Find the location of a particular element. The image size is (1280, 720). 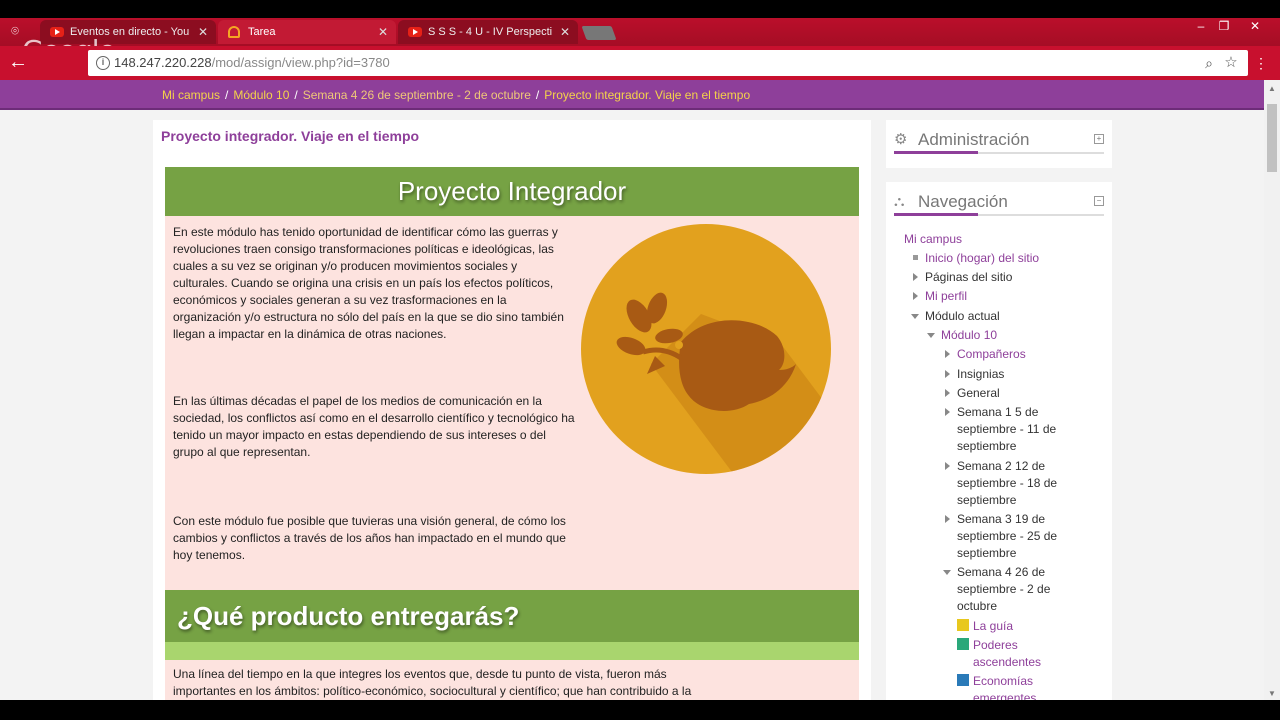

nav-label: Poderes ascendentes is located at coordinates (1007, 653).